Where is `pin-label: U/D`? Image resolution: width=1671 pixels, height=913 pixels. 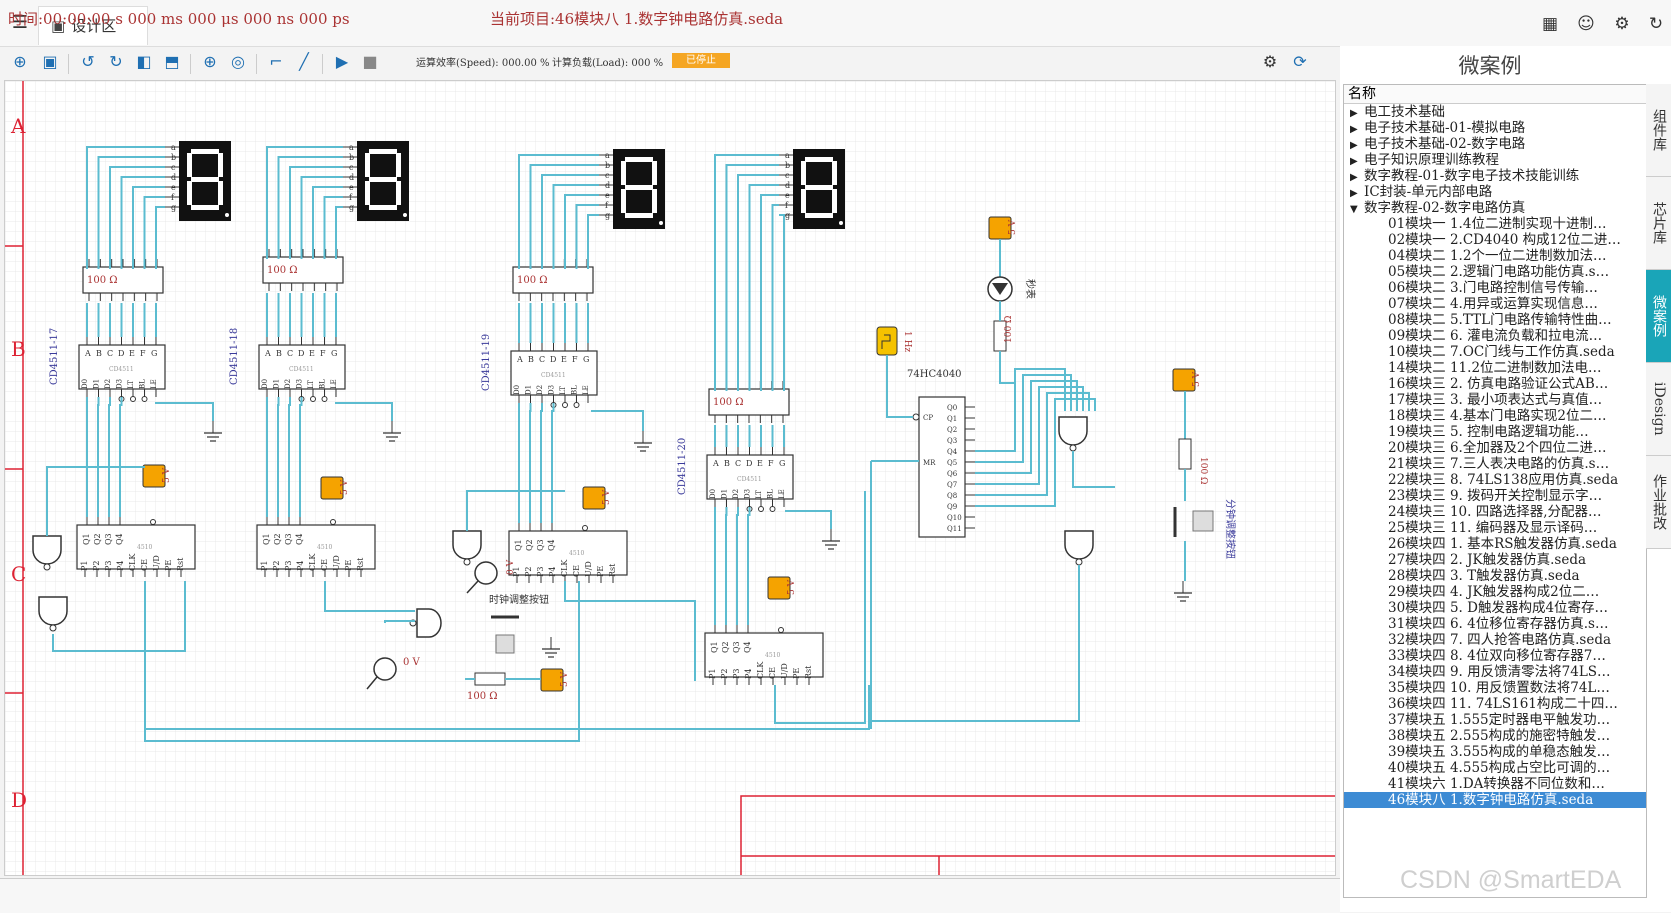 pin-label: U/D is located at coordinates (588, 569).